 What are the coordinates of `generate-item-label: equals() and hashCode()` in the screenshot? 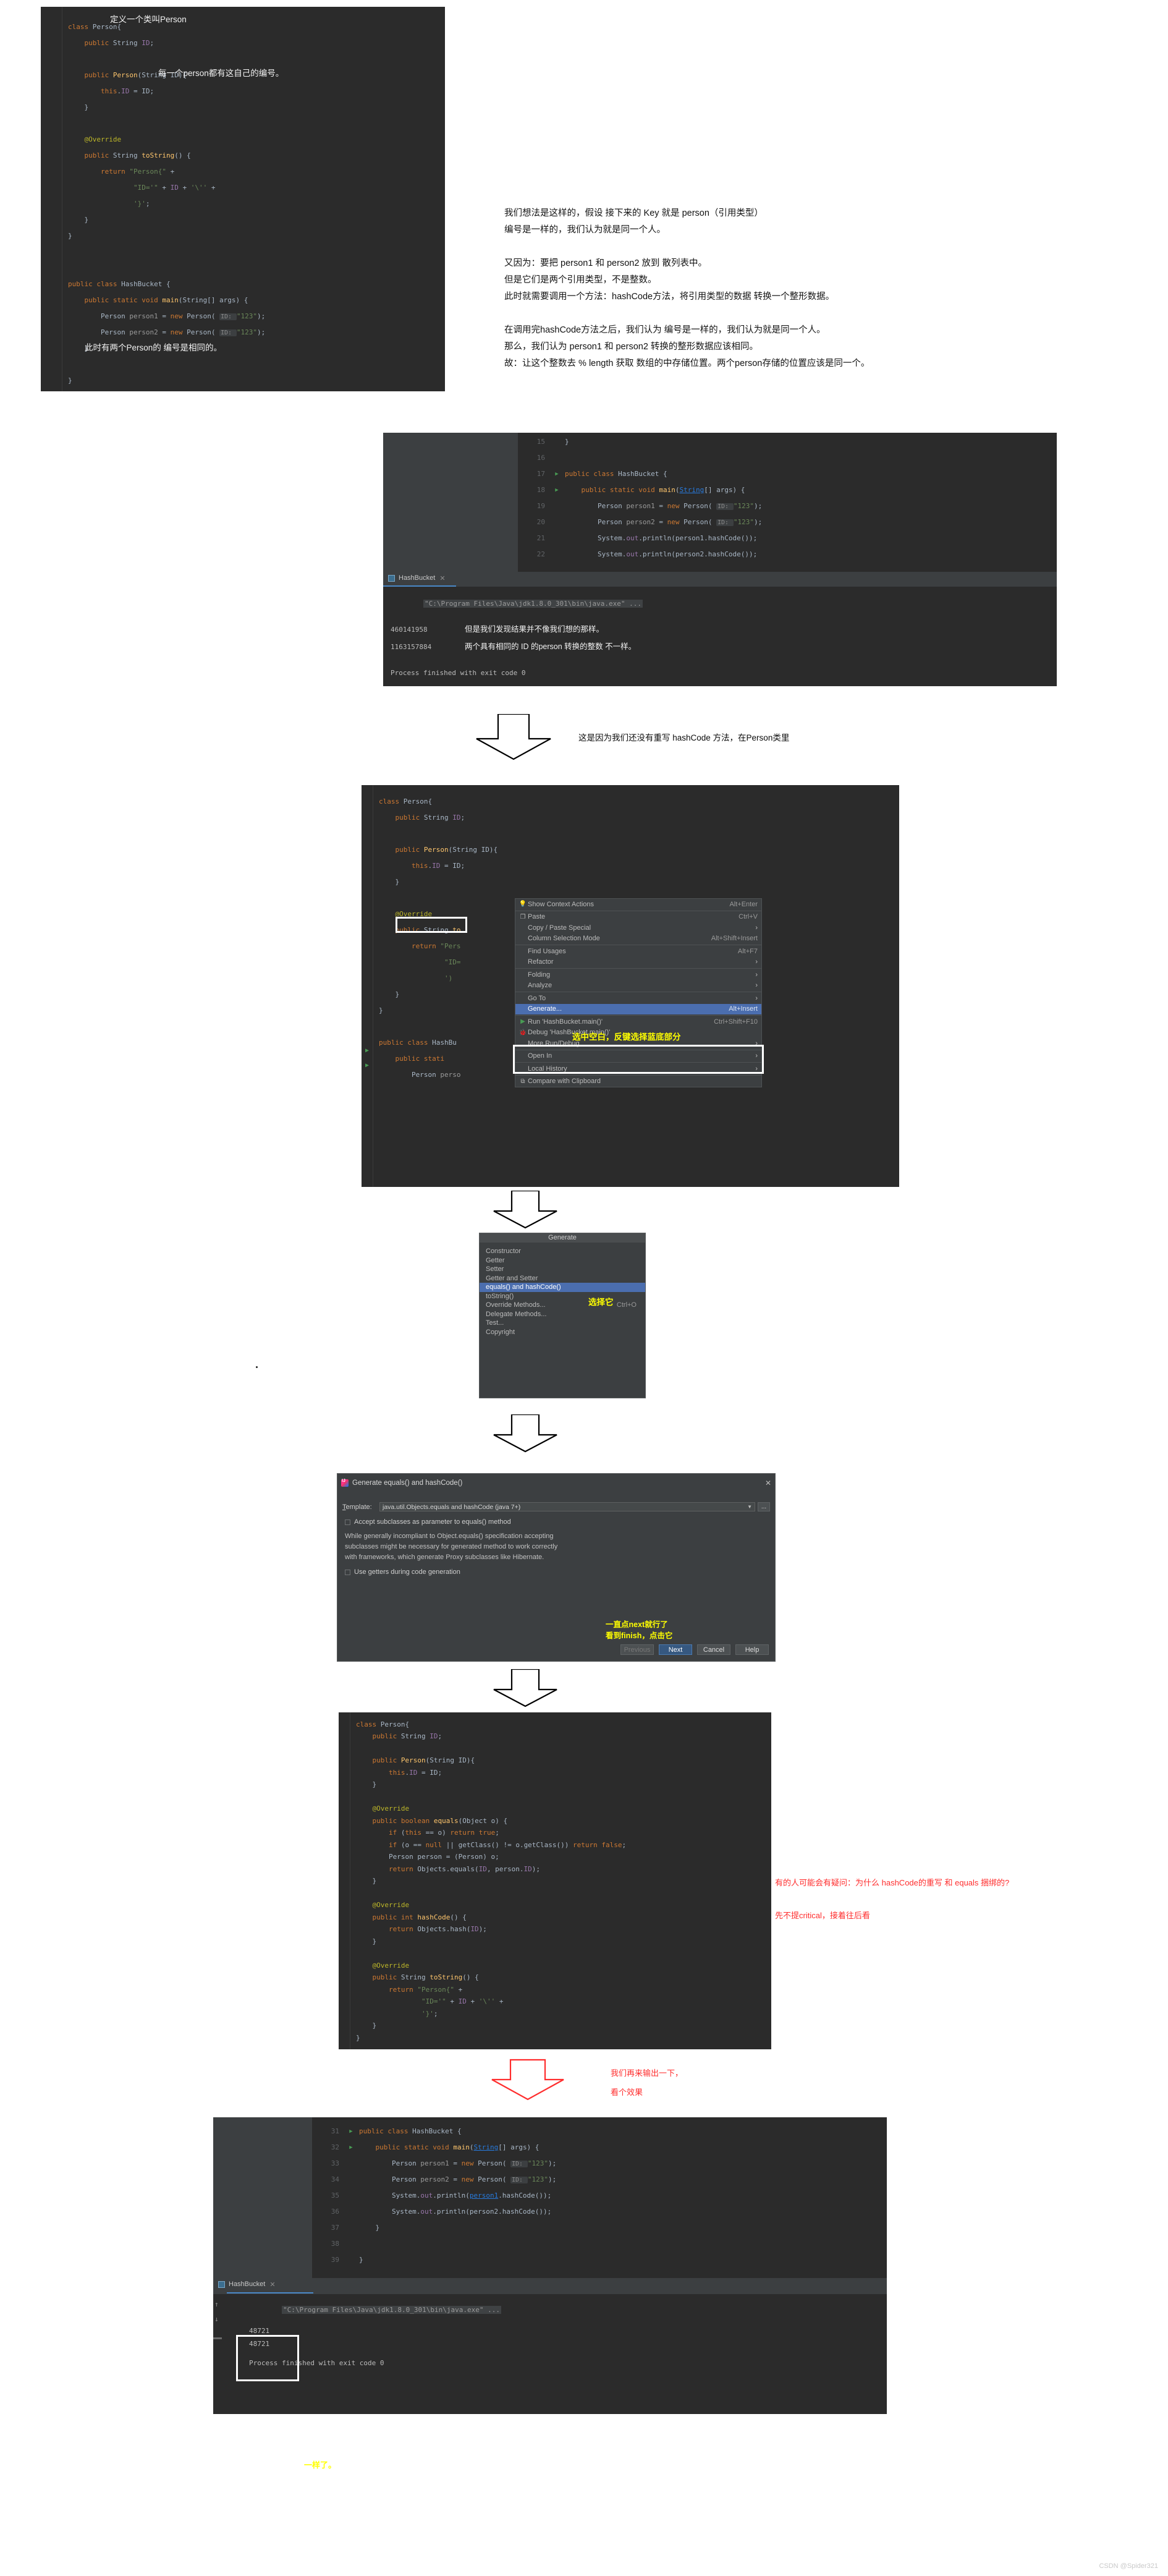 It's located at (523, 1287).